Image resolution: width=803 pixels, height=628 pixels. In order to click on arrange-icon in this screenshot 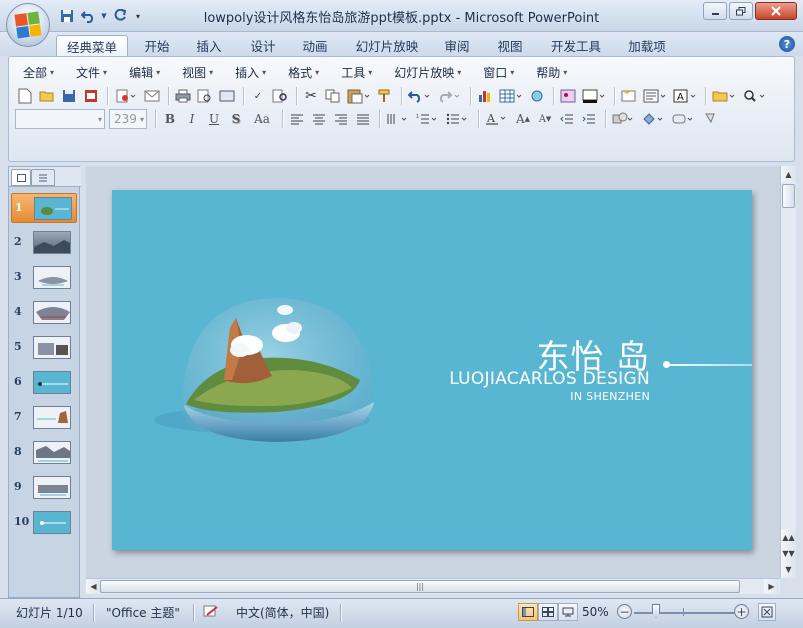, I will do `click(654, 119)`.